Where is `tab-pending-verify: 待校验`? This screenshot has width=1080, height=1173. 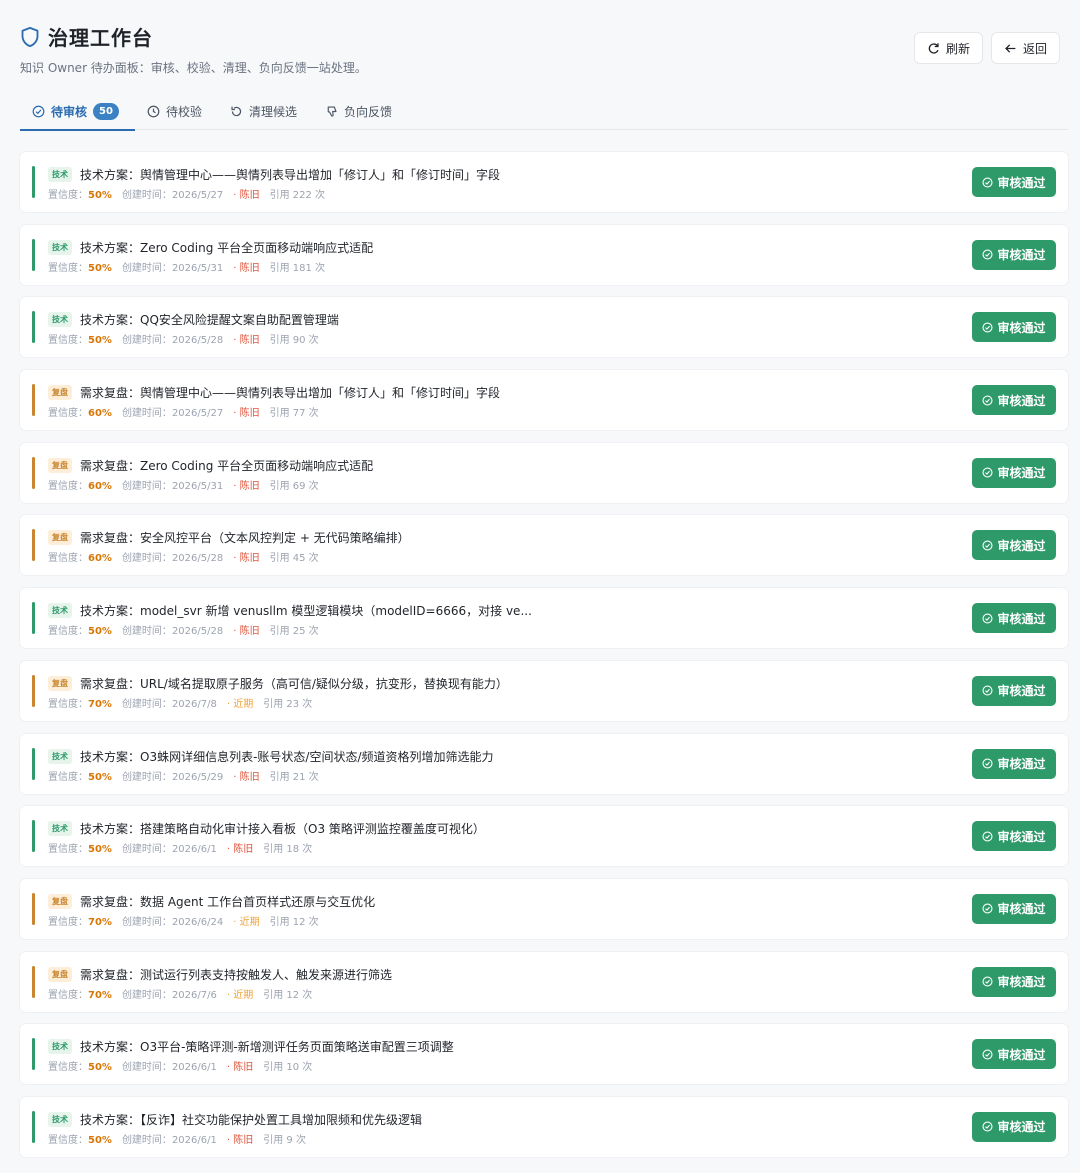 tab-pending-verify: 待校验 is located at coordinates (176, 111).